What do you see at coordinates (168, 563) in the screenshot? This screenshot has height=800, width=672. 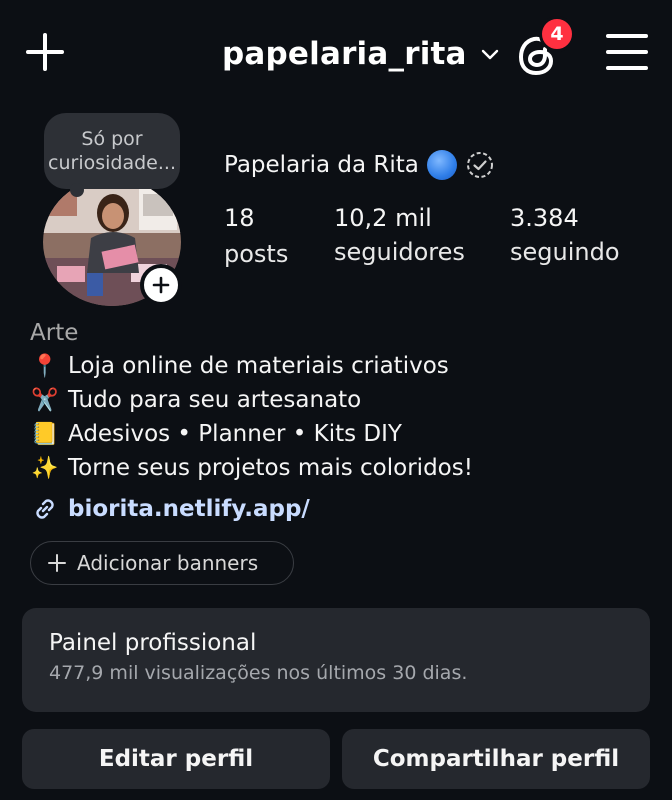 I see `add-banners-label: Adicionar banners` at bounding box center [168, 563].